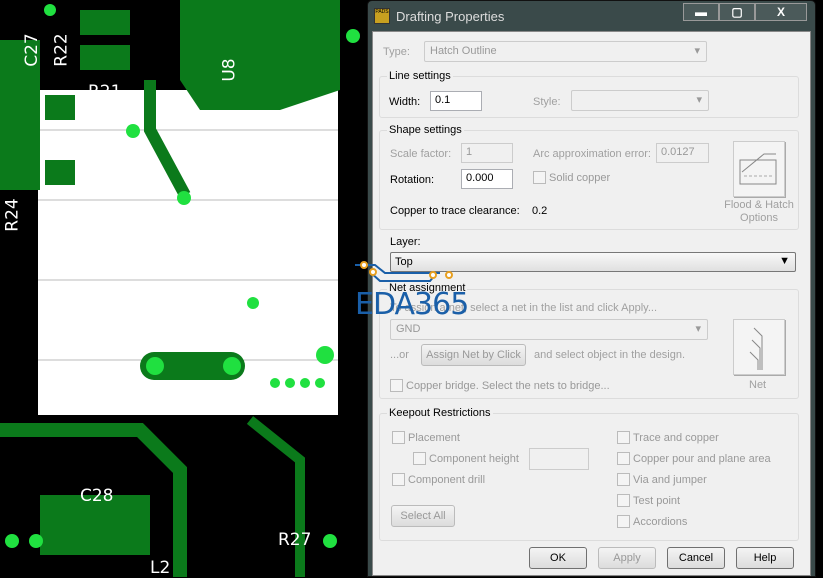 The height and width of the screenshot is (578, 823). What do you see at coordinates (737, 12) in the screenshot?
I see `maximize-button: ▢` at bounding box center [737, 12].